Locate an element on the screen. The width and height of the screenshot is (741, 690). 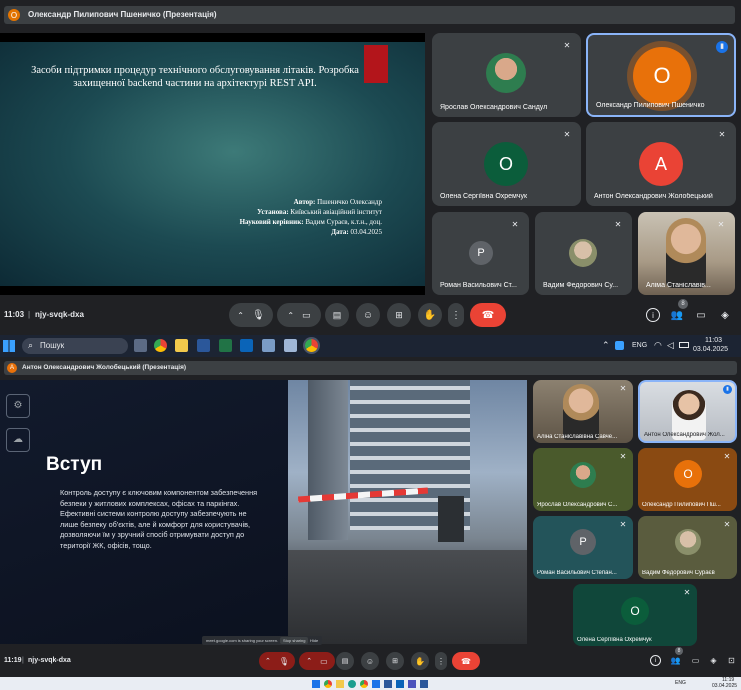
outlook-icon is located at coordinates (246, 345).